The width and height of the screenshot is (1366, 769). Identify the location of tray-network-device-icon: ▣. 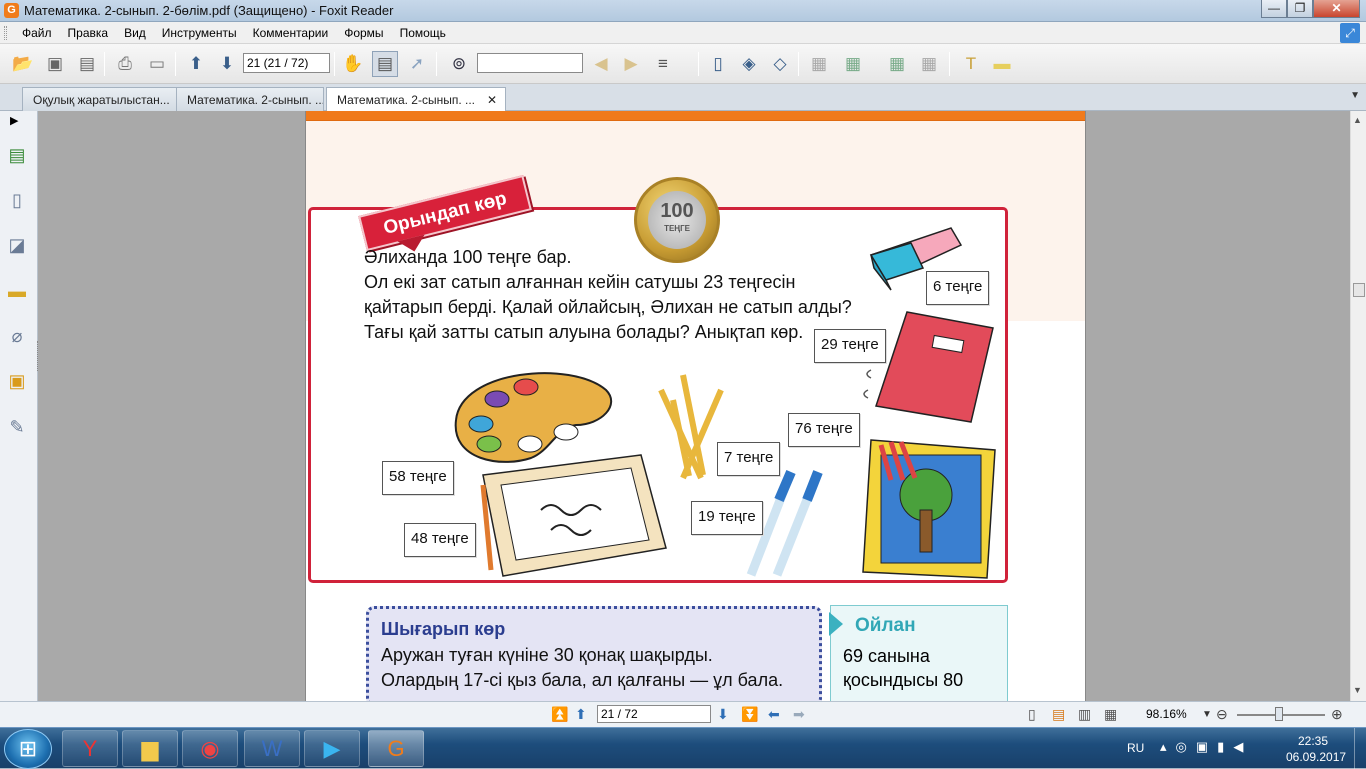
(1202, 747).